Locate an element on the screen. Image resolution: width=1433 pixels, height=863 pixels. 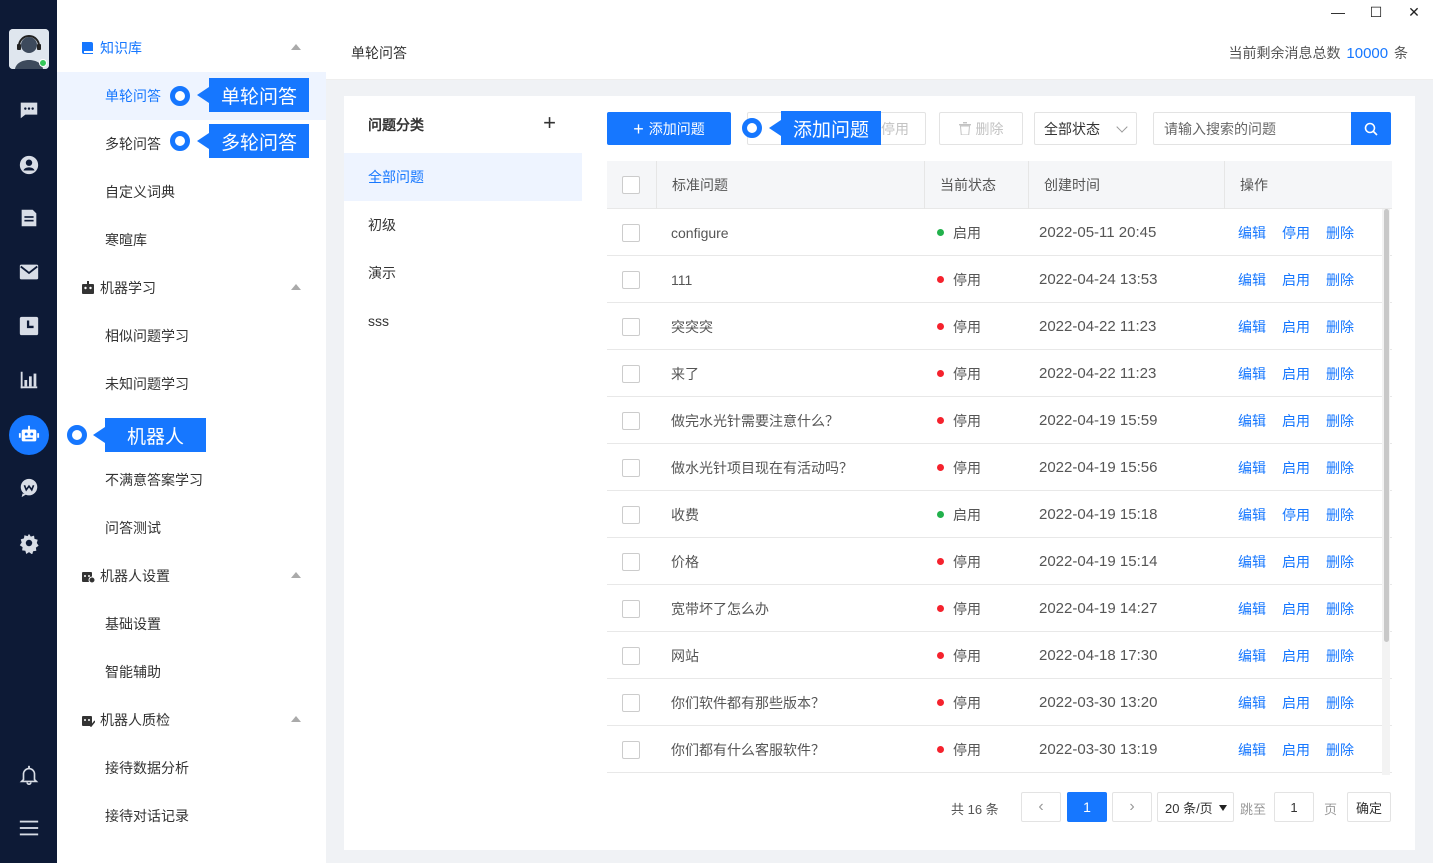
chat-icon is located at coordinates (28, 110).